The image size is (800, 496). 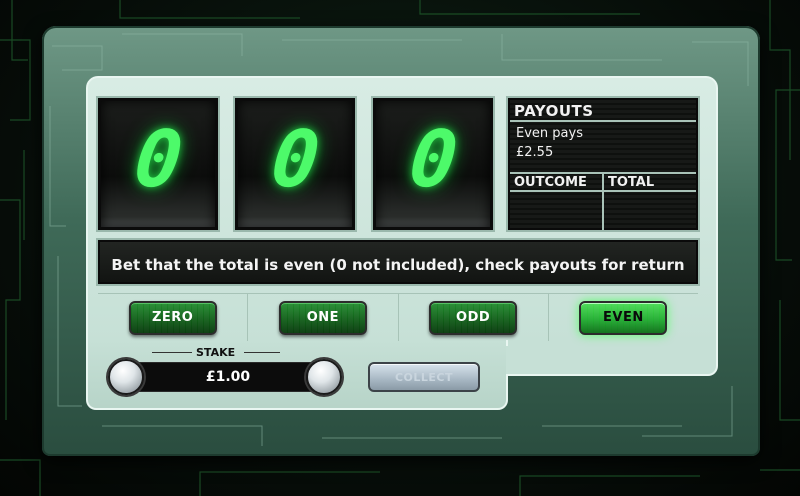 I want to click on bet-cell-zero: ZERO, so click(x=173, y=317).